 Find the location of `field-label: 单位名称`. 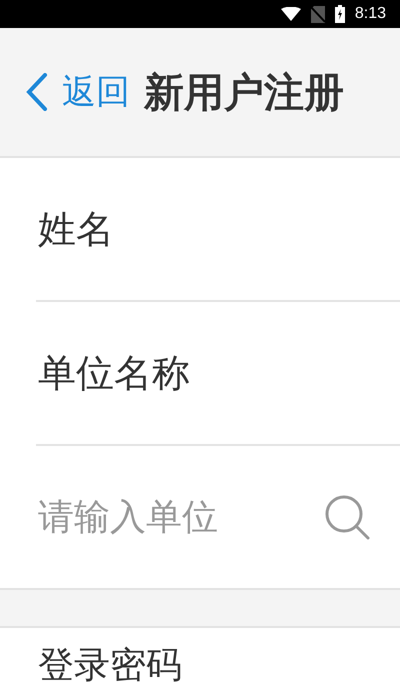

field-label: 单位名称 is located at coordinates (114, 373).